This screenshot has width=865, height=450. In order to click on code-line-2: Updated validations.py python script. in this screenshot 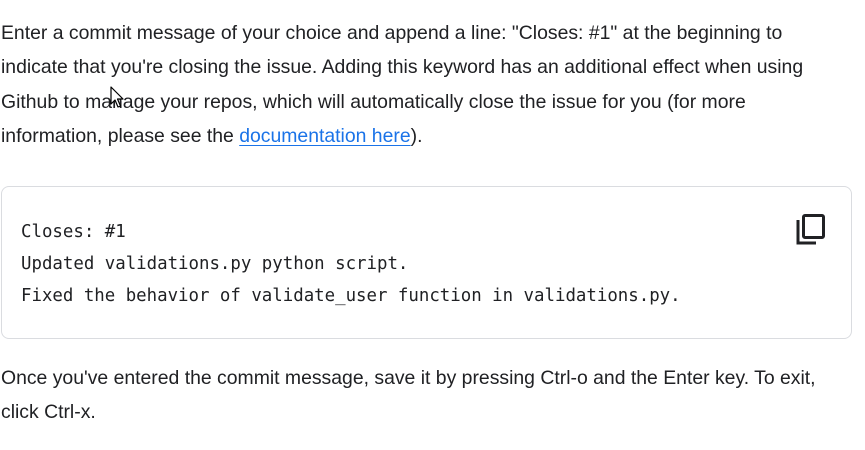, I will do `click(215, 264)`.